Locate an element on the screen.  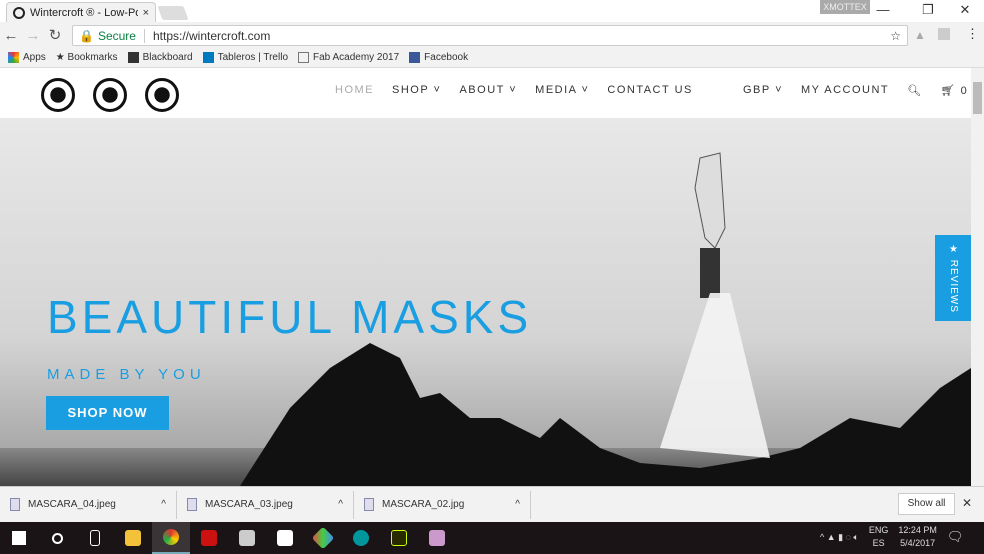
trello-icon is located at coordinates (208, 57).